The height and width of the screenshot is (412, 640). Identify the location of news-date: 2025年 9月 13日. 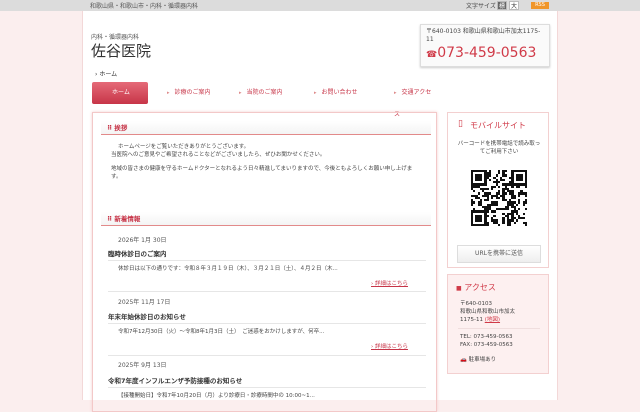
(142, 365).